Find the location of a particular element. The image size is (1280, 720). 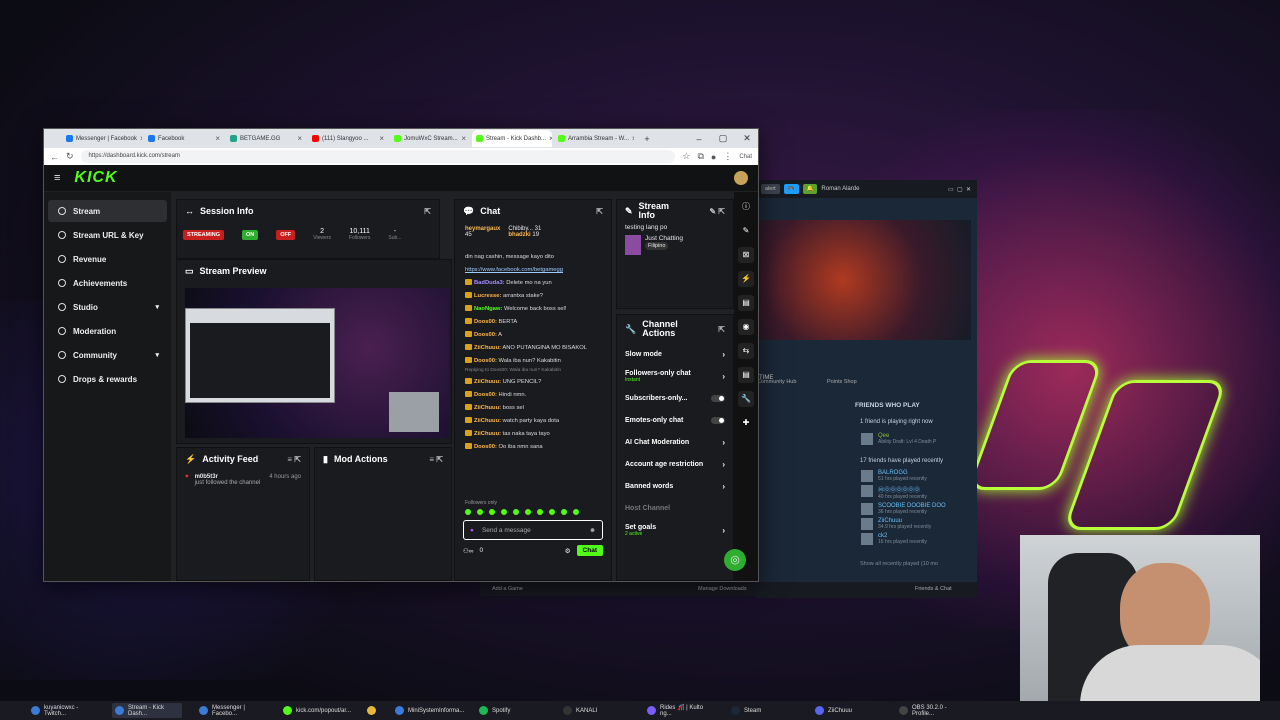

friend-item: BALROGG 51 hrs played recently is located at coordinates (919, 476).